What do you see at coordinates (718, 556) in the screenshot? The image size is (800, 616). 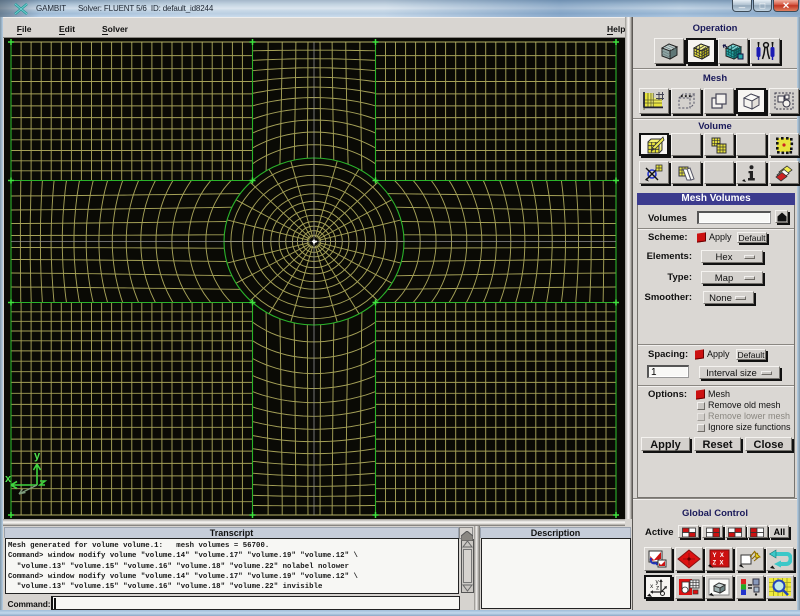 I see `svg-text: Y X` at bounding box center [718, 556].